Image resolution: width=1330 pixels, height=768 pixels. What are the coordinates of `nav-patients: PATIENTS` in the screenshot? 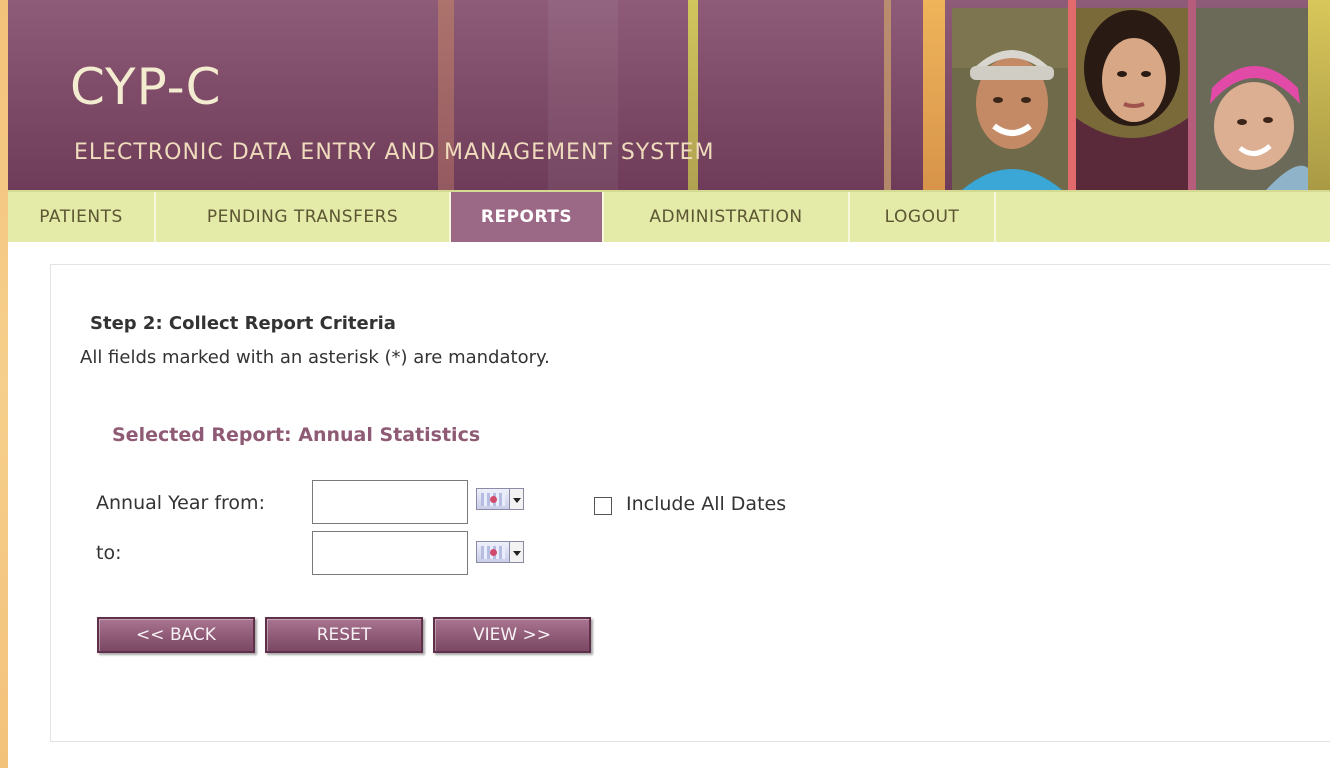 It's located at (82, 217).